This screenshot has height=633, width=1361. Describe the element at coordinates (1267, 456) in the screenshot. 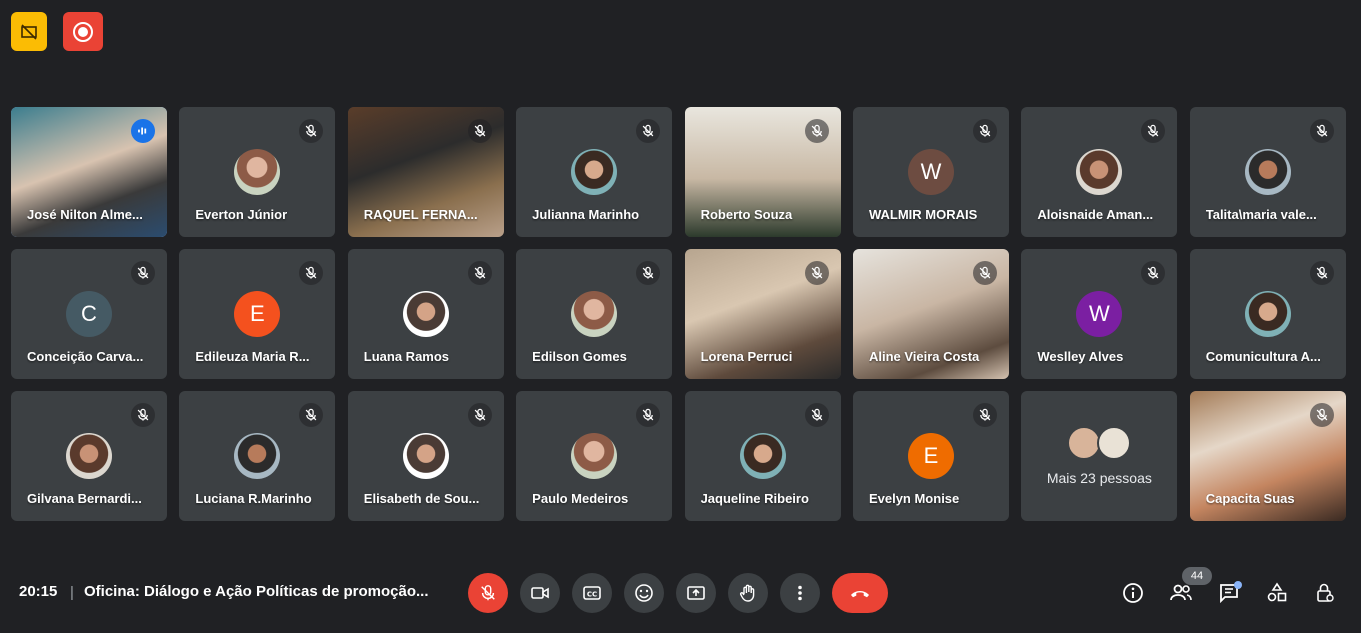

I see `participant-tile: Capacita Suas` at that location.